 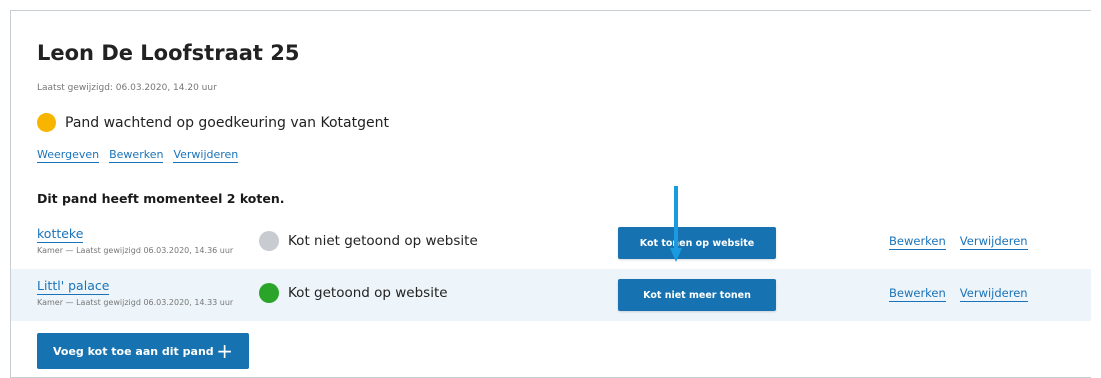 What do you see at coordinates (206, 155) in the screenshot?
I see `delete-link: Verwijderen` at bounding box center [206, 155].